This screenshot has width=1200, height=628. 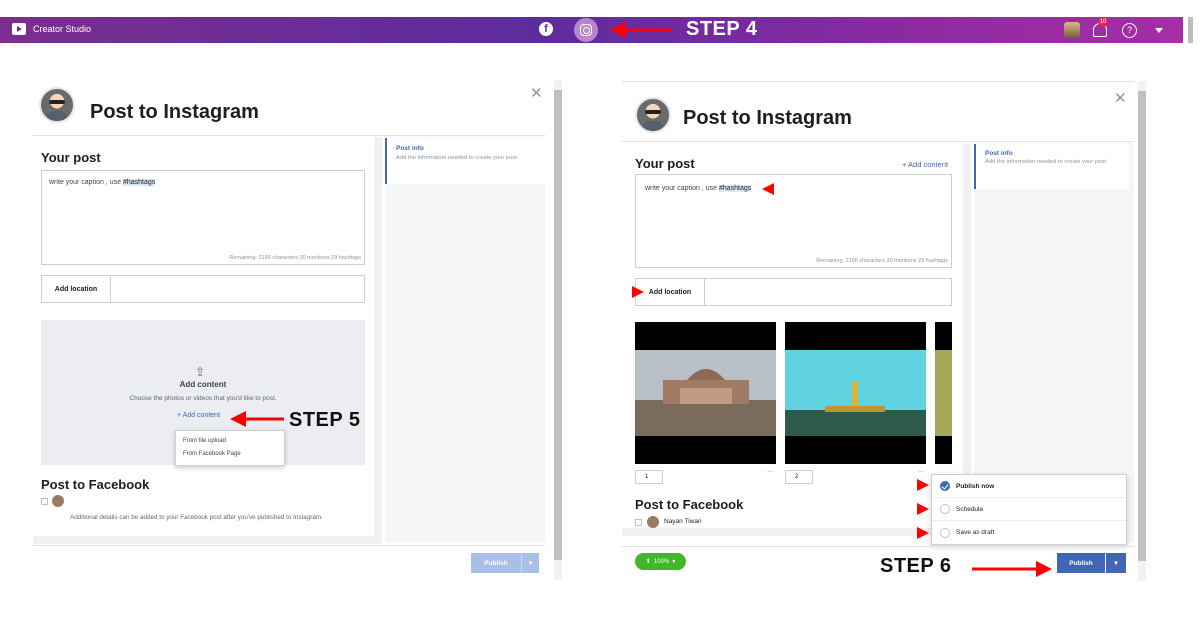 What do you see at coordinates (325, 420) in the screenshot?
I see `step5-label: STEP 5` at bounding box center [325, 420].